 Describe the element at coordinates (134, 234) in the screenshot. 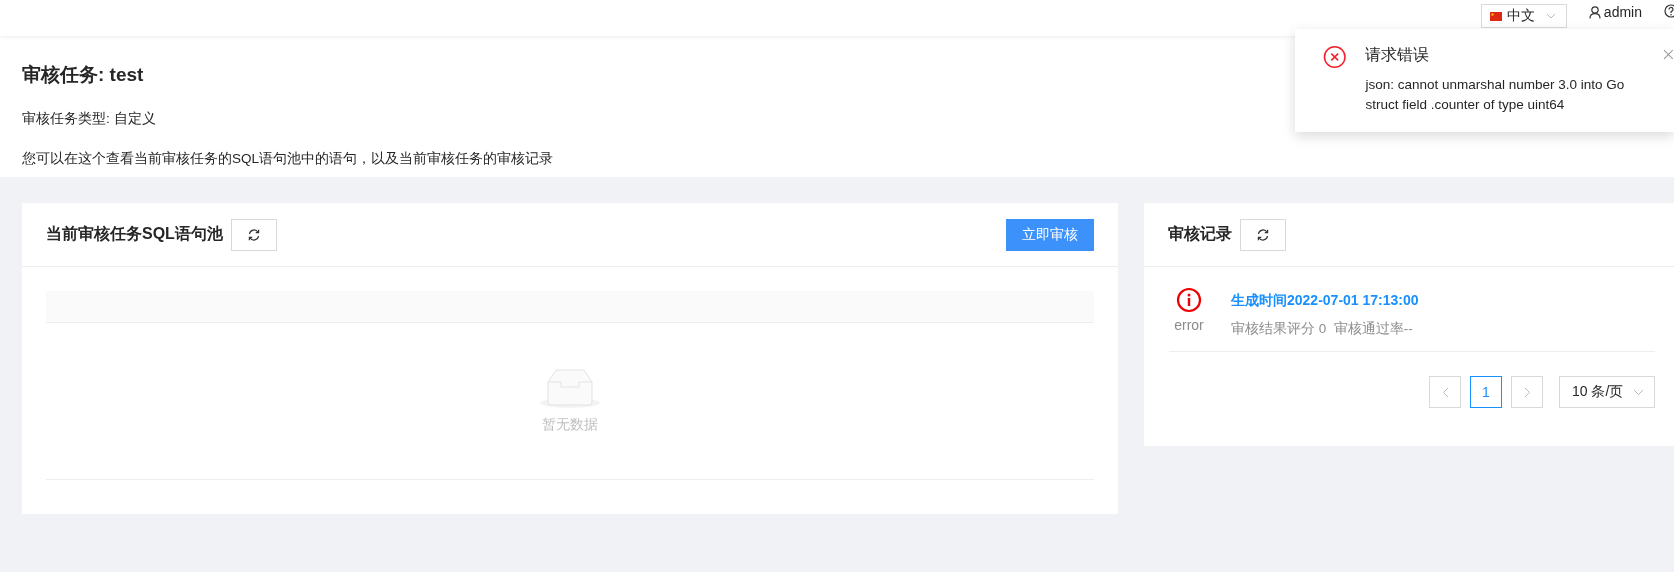

I see `card-title: 当前审核任务SQL语句池` at that location.